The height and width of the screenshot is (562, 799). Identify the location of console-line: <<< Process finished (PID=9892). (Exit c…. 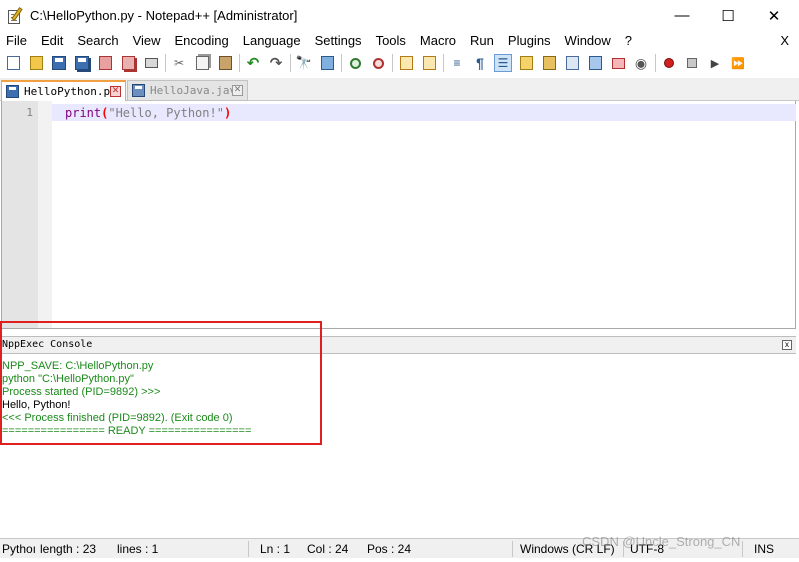
(117, 418).